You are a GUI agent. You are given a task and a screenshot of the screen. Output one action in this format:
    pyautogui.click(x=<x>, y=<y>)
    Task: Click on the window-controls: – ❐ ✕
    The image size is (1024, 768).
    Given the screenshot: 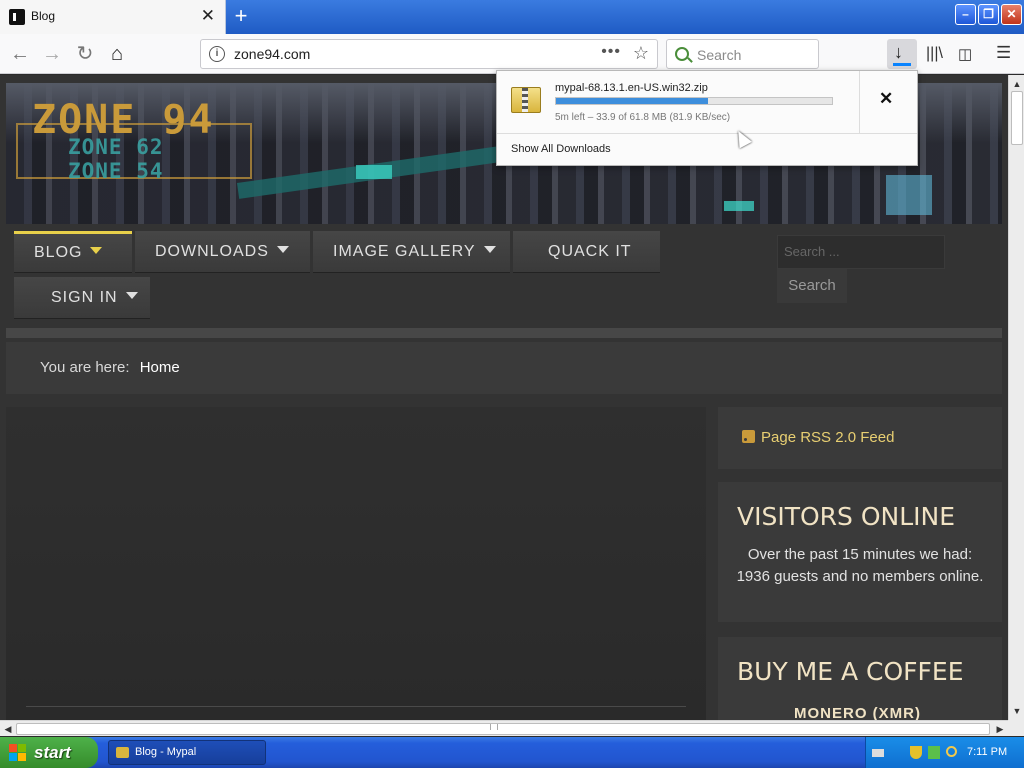 What is the action you would take?
    pyautogui.click(x=988, y=14)
    